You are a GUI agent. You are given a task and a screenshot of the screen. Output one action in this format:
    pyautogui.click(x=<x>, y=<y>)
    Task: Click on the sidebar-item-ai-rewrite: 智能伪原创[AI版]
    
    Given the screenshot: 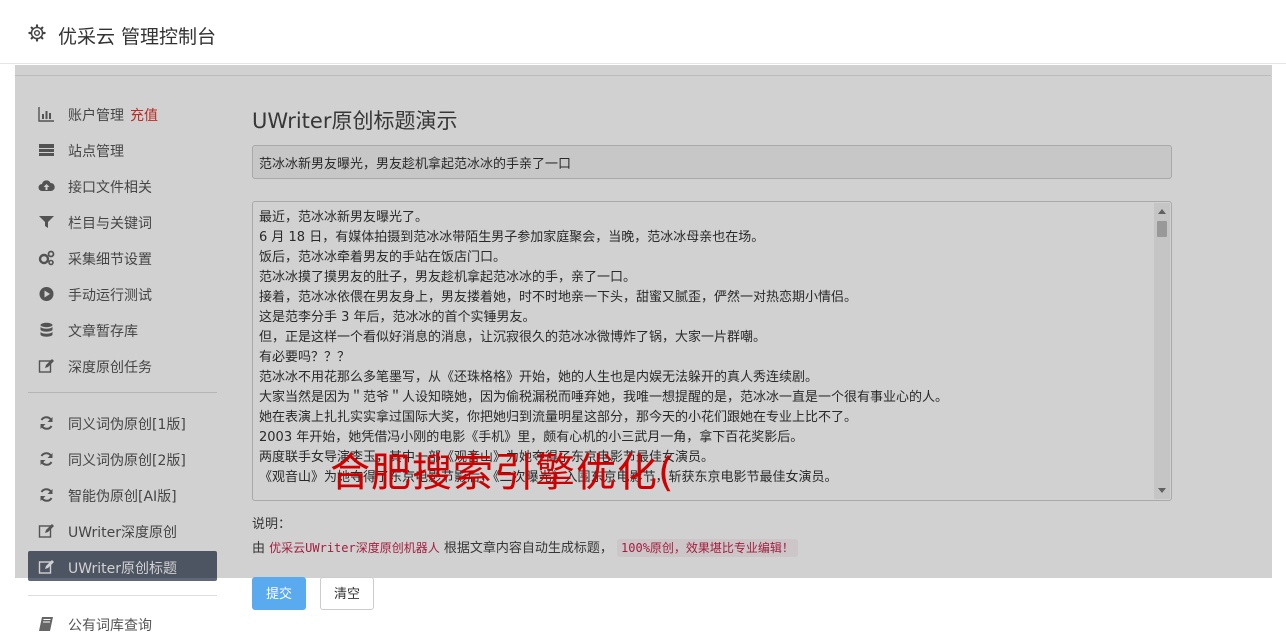 What is the action you would take?
    pyautogui.click(x=130, y=495)
    